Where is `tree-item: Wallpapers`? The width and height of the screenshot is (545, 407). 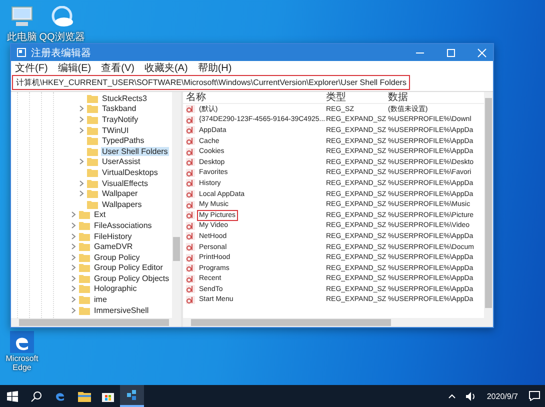
tree-item: Wallpapers is located at coordinates (122, 204).